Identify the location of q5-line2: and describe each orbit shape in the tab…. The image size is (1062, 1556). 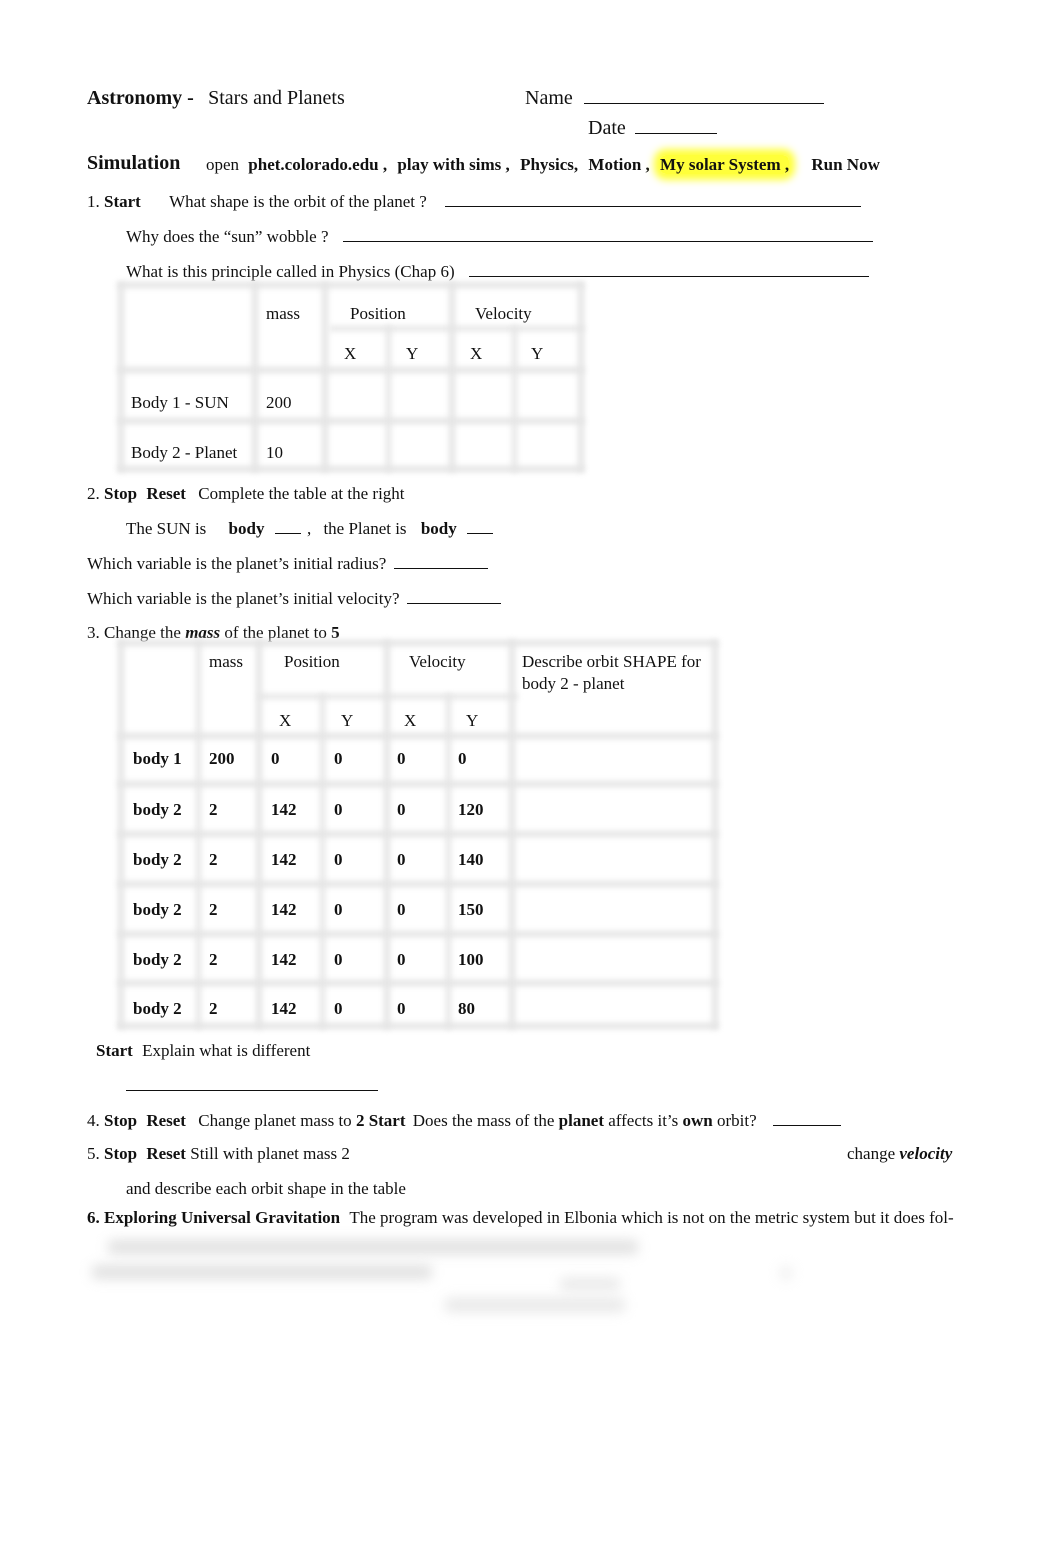
(266, 1188).